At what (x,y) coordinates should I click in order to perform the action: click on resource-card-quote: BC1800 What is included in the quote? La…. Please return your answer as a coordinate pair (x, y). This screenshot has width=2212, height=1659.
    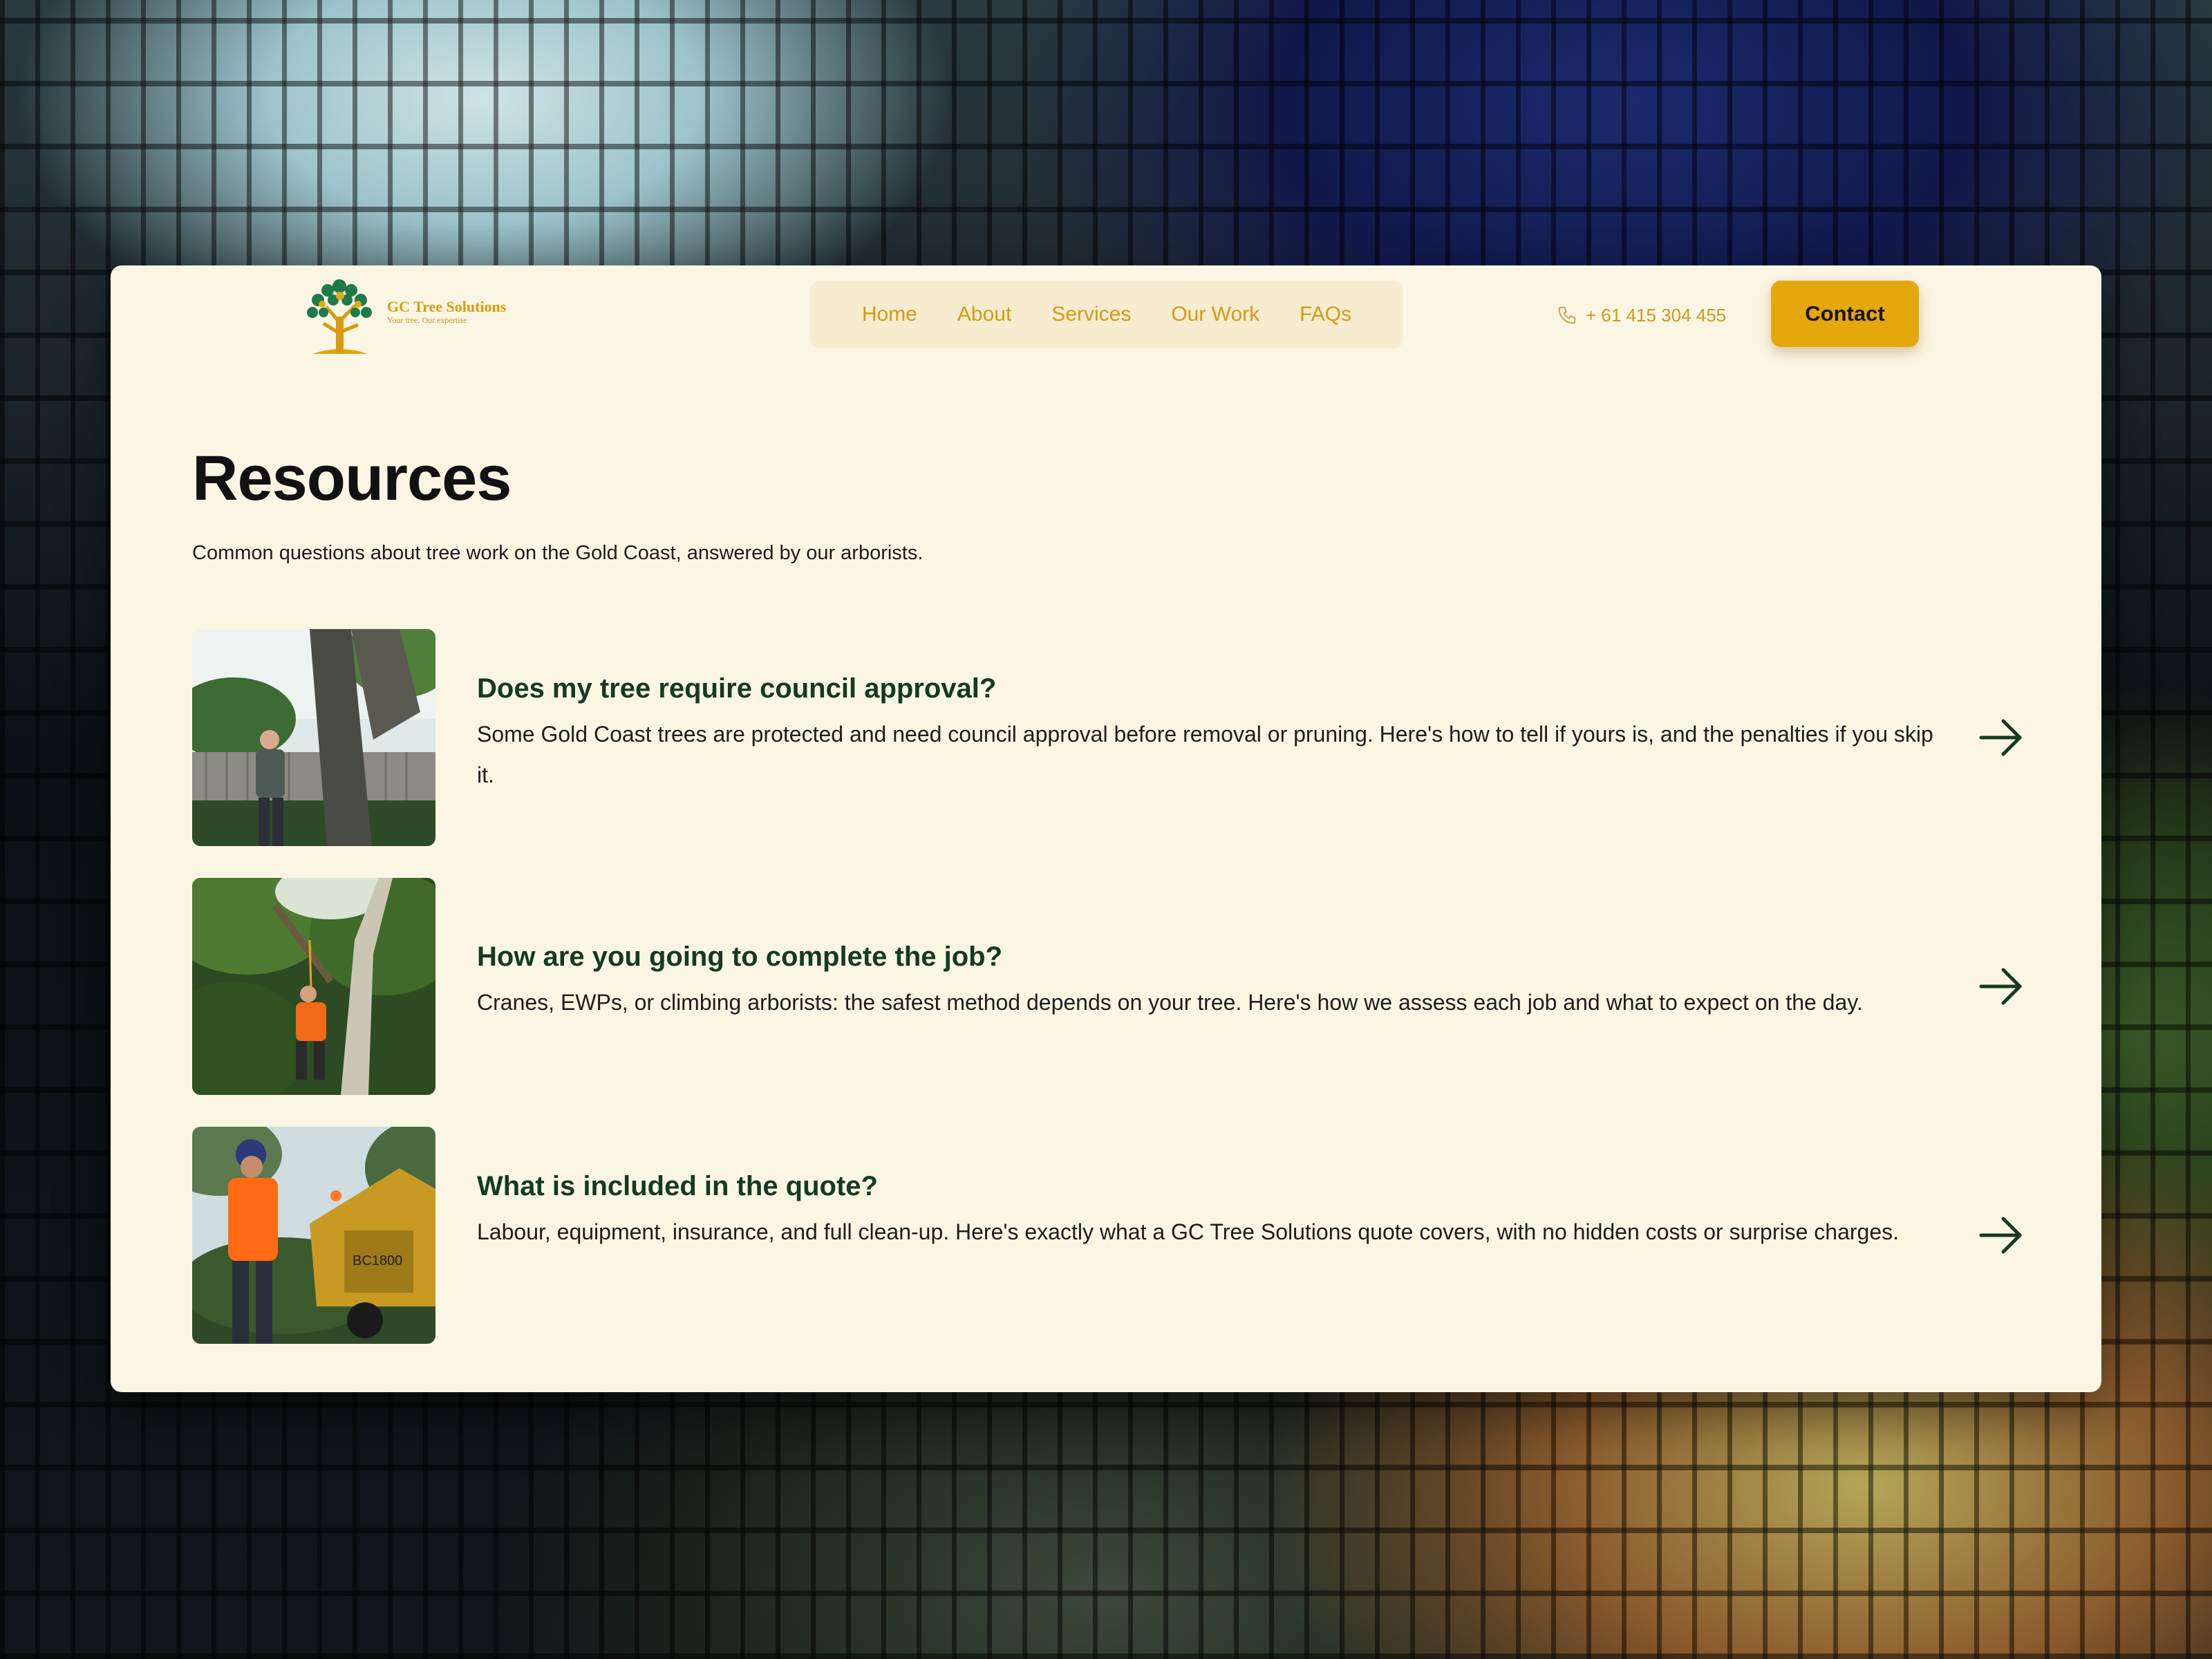
    Looking at the image, I should click on (1108, 1235).